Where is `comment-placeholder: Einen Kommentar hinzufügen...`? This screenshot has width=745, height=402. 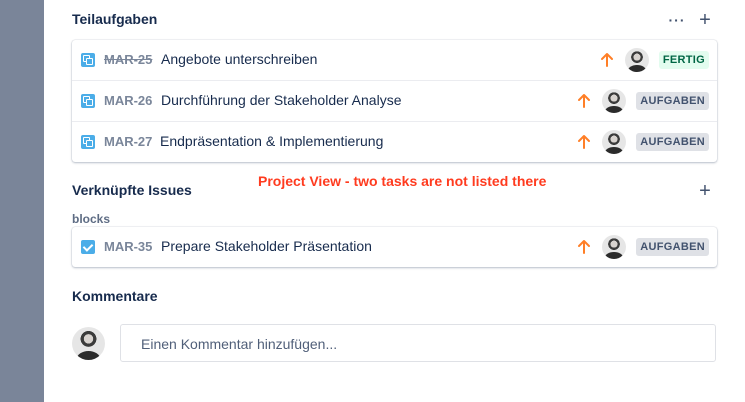
comment-placeholder: Einen Kommentar hinzufügen... is located at coordinates (239, 344).